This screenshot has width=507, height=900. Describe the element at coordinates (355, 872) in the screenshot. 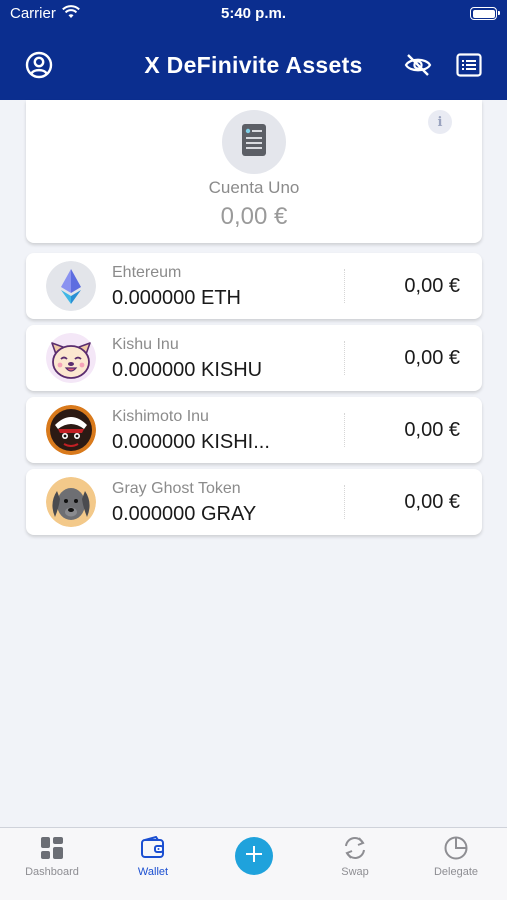

I see `tab-label: Swap` at that location.